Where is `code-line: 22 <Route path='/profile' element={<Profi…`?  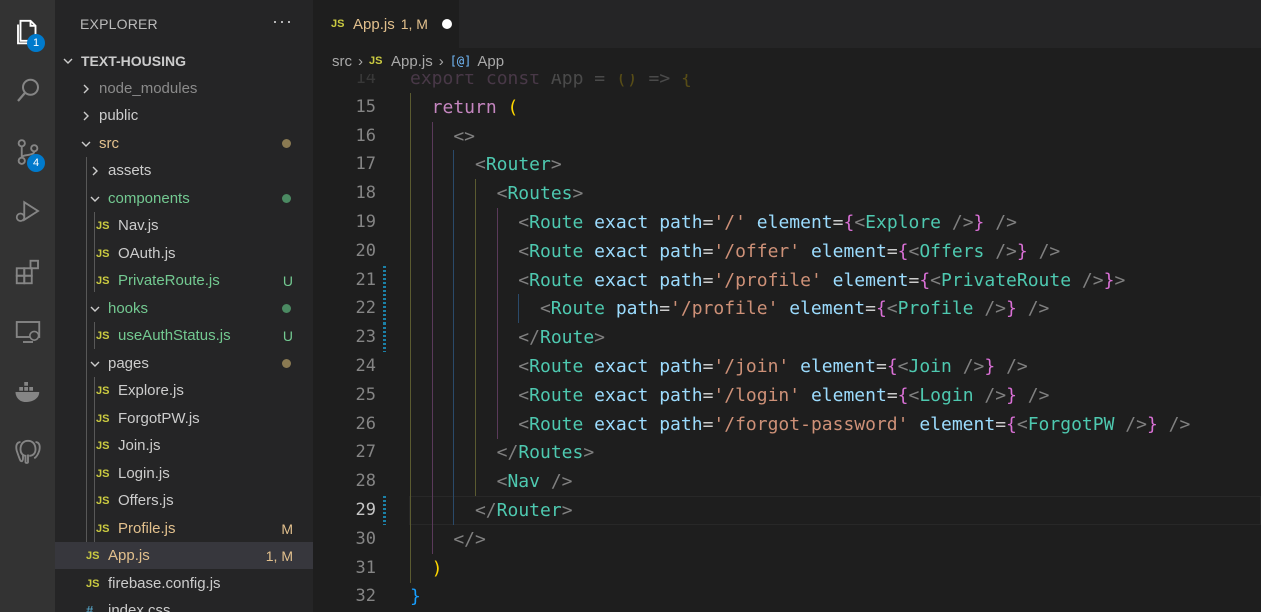 code-line: 22 <Route path='/profile' element={<Profi… is located at coordinates (787, 309).